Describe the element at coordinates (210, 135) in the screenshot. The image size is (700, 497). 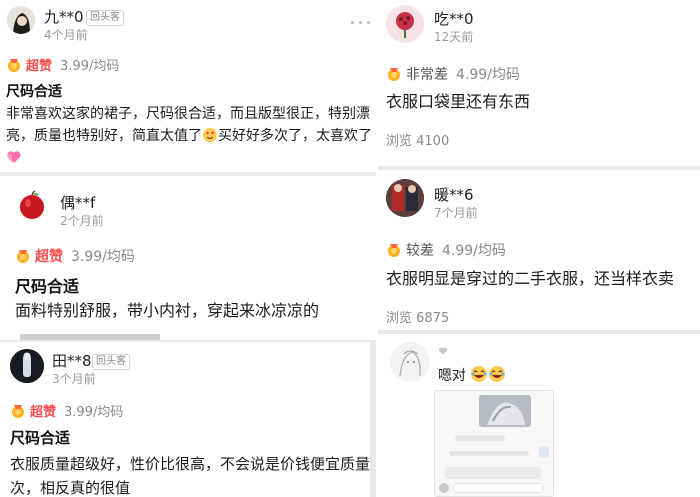
I see `love-face-emoji` at that location.